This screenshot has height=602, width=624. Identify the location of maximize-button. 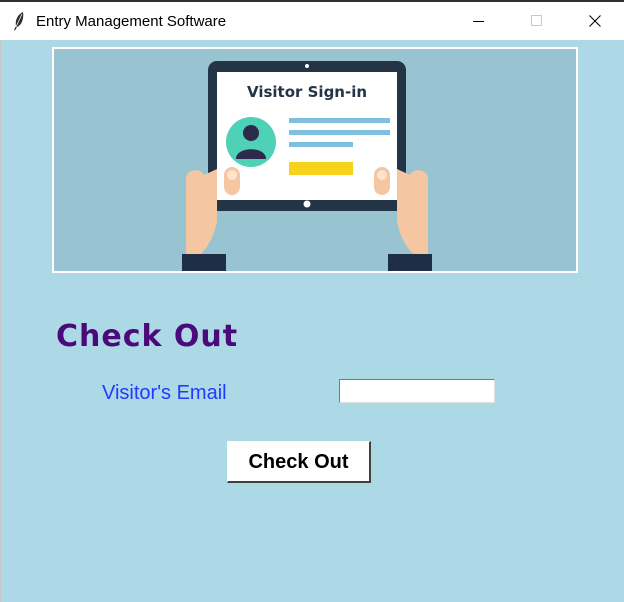
(537, 21).